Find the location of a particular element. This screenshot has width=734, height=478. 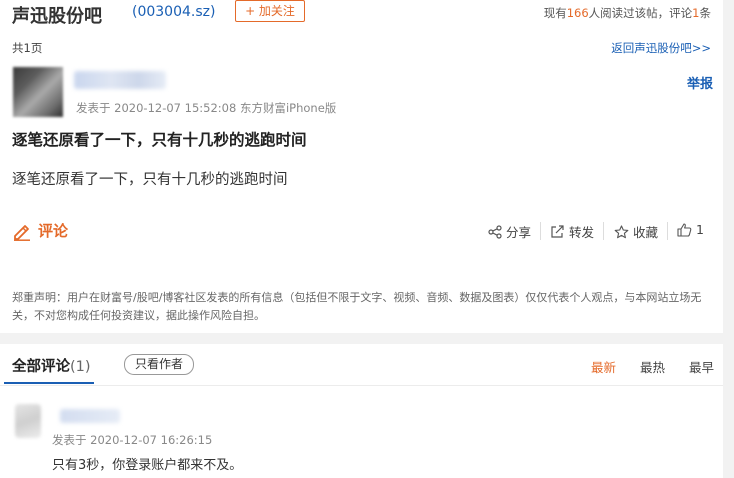

comment-text: 只有3秒，你登录账户都来不及。 is located at coordinates (147, 465).